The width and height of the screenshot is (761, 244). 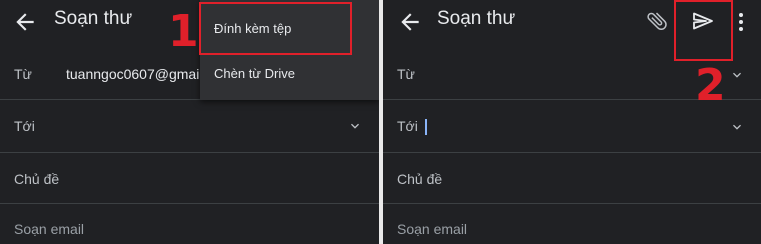 What do you see at coordinates (710, 85) in the screenshot?
I see `step-number-2: 2` at bounding box center [710, 85].